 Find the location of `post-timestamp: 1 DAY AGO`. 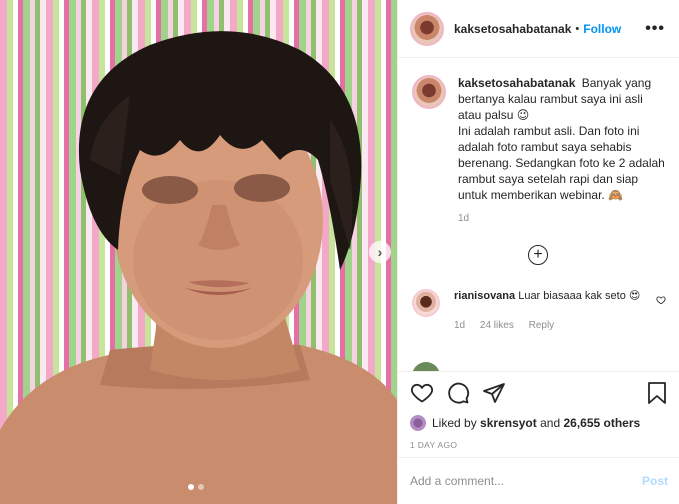

post-timestamp: 1 DAY AGO is located at coordinates (538, 441).